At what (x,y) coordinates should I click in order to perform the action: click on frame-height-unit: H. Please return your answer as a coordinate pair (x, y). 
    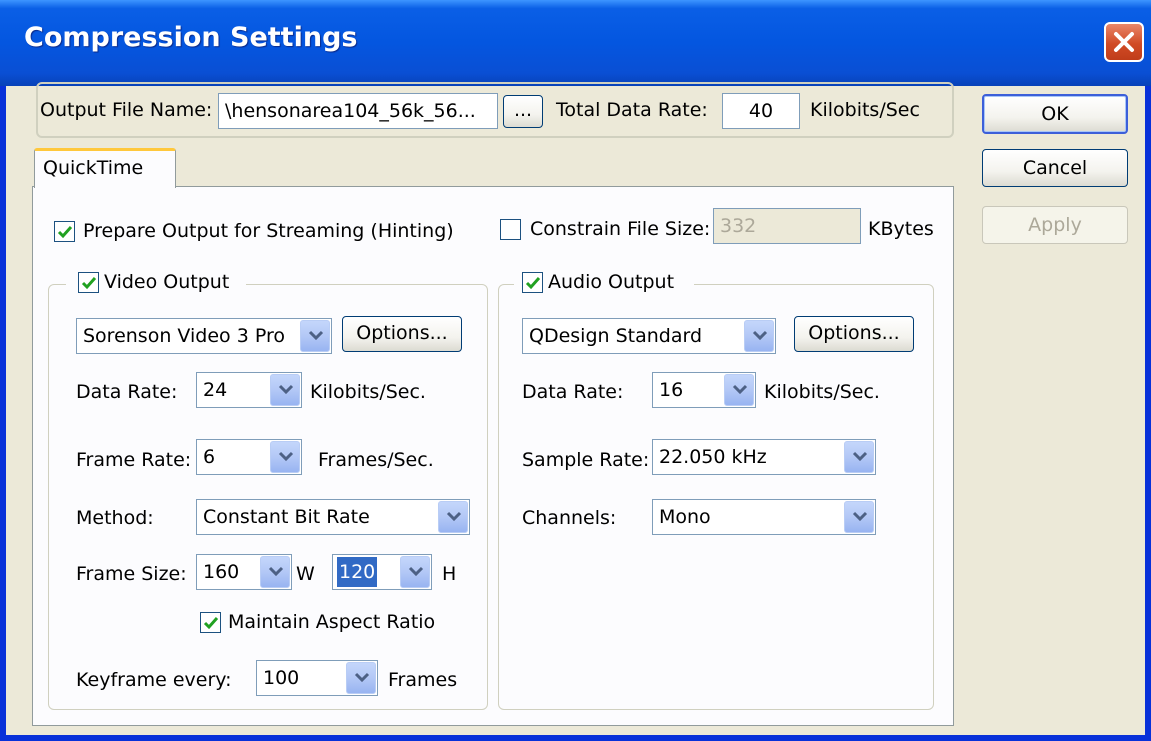
    Looking at the image, I should click on (449, 574).